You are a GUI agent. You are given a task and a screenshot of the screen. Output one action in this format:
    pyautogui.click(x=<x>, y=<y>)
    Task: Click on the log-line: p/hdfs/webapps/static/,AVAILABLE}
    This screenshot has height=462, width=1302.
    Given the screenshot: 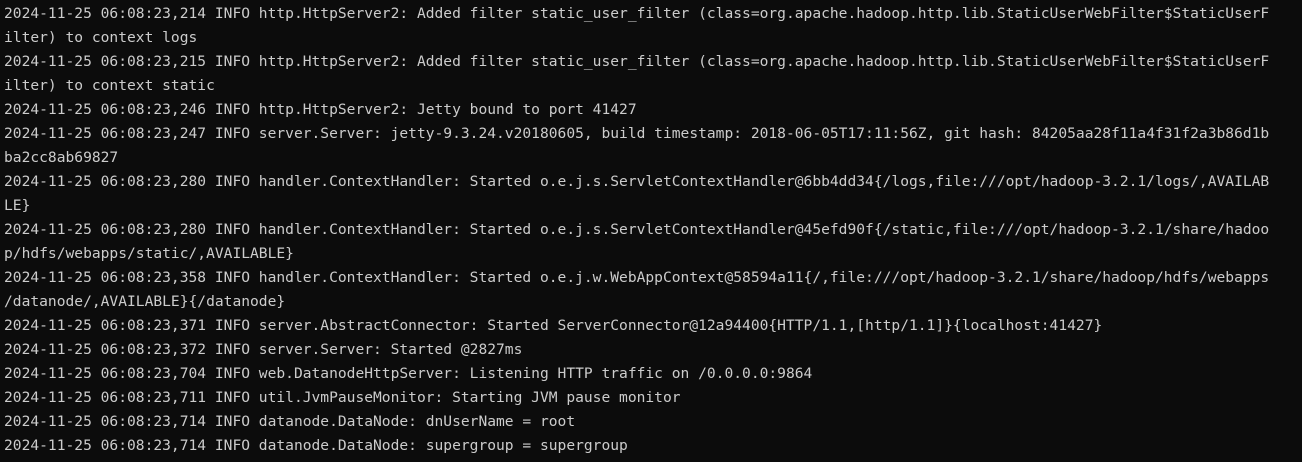 What is the action you would take?
    pyautogui.click(x=149, y=253)
    